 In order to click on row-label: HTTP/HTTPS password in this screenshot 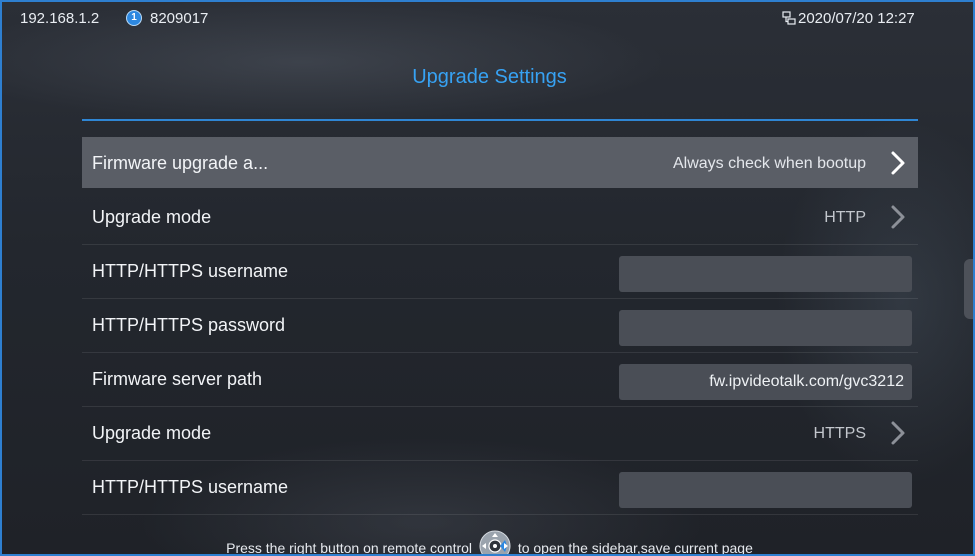, I will do `click(189, 325)`.